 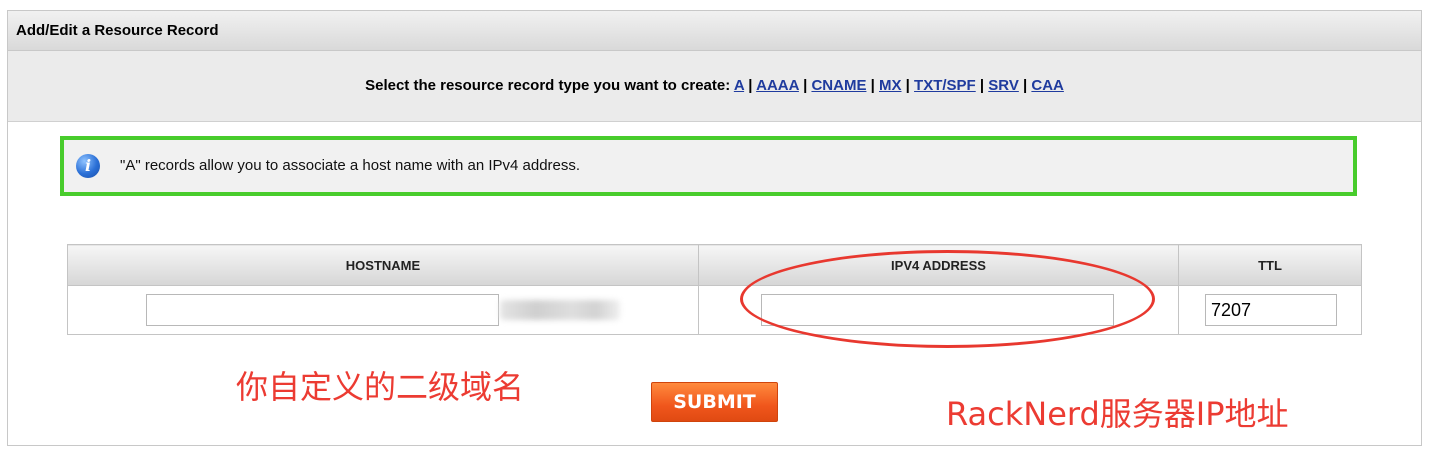 I want to click on info-icon: i, so click(x=88, y=166).